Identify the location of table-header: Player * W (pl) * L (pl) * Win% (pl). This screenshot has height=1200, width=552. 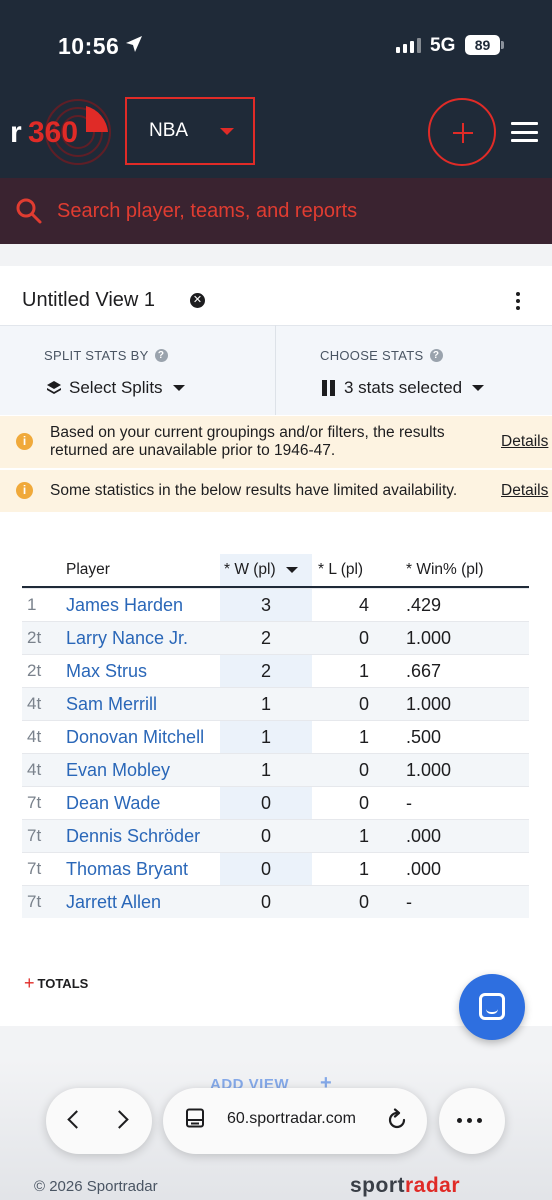
(275, 571).